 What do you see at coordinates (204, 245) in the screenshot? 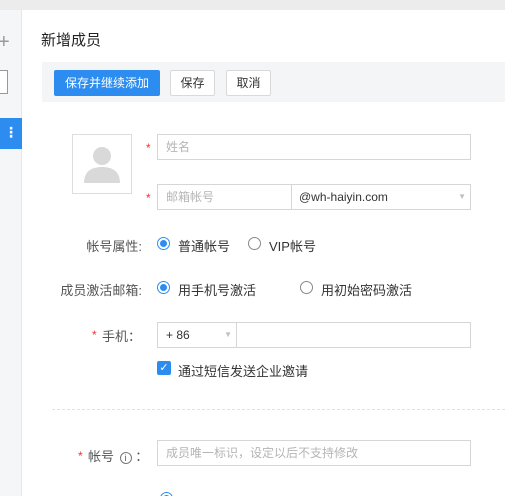
I see `normal-account-label: 普通帐号` at bounding box center [204, 245].